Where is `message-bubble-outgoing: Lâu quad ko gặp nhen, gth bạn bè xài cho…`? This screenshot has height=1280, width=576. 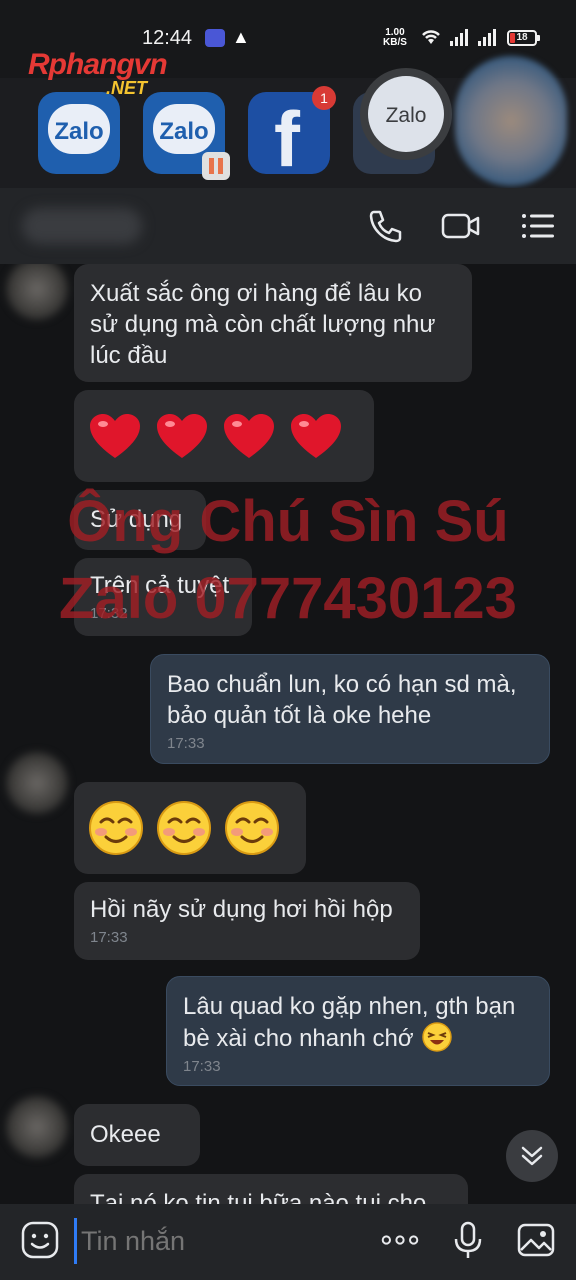
message-bubble-outgoing: Lâu quad ko gặp nhen, gth bạn bè xài cho… is located at coordinates (358, 1031).